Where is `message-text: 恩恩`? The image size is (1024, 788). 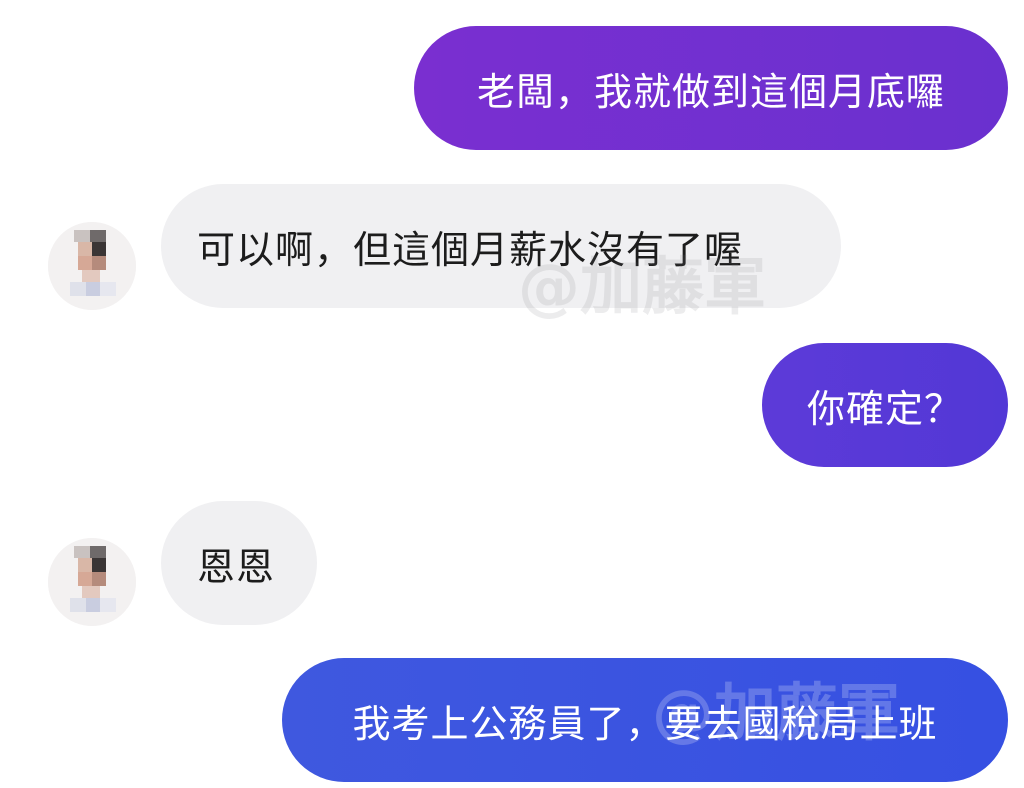
message-text: 恩恩 is located at coordinates (236, 566).